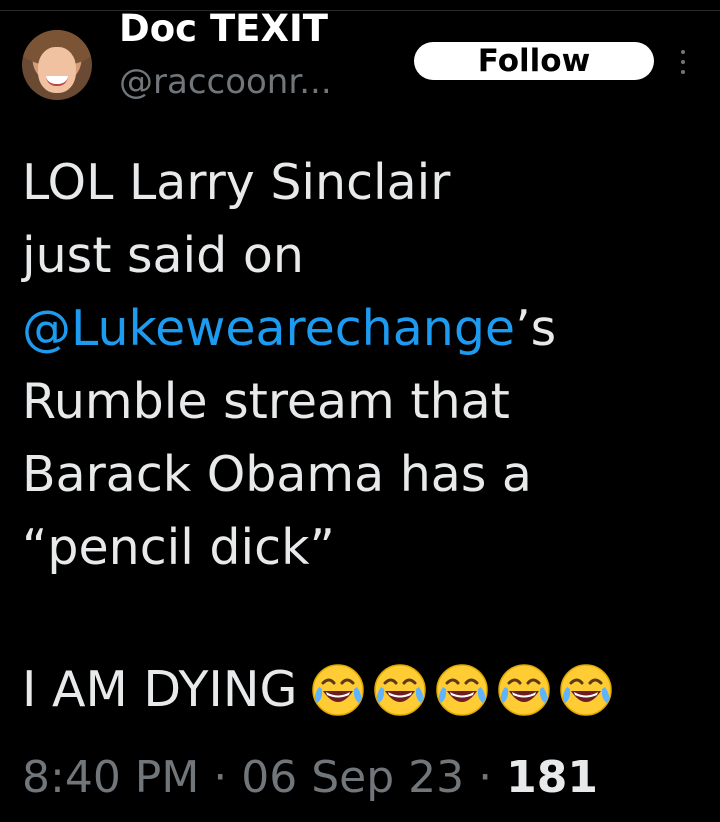  What do you see at coordinates (360, 10) in the screenshot?
I see `top-divider` at bounding box center [360, 10].